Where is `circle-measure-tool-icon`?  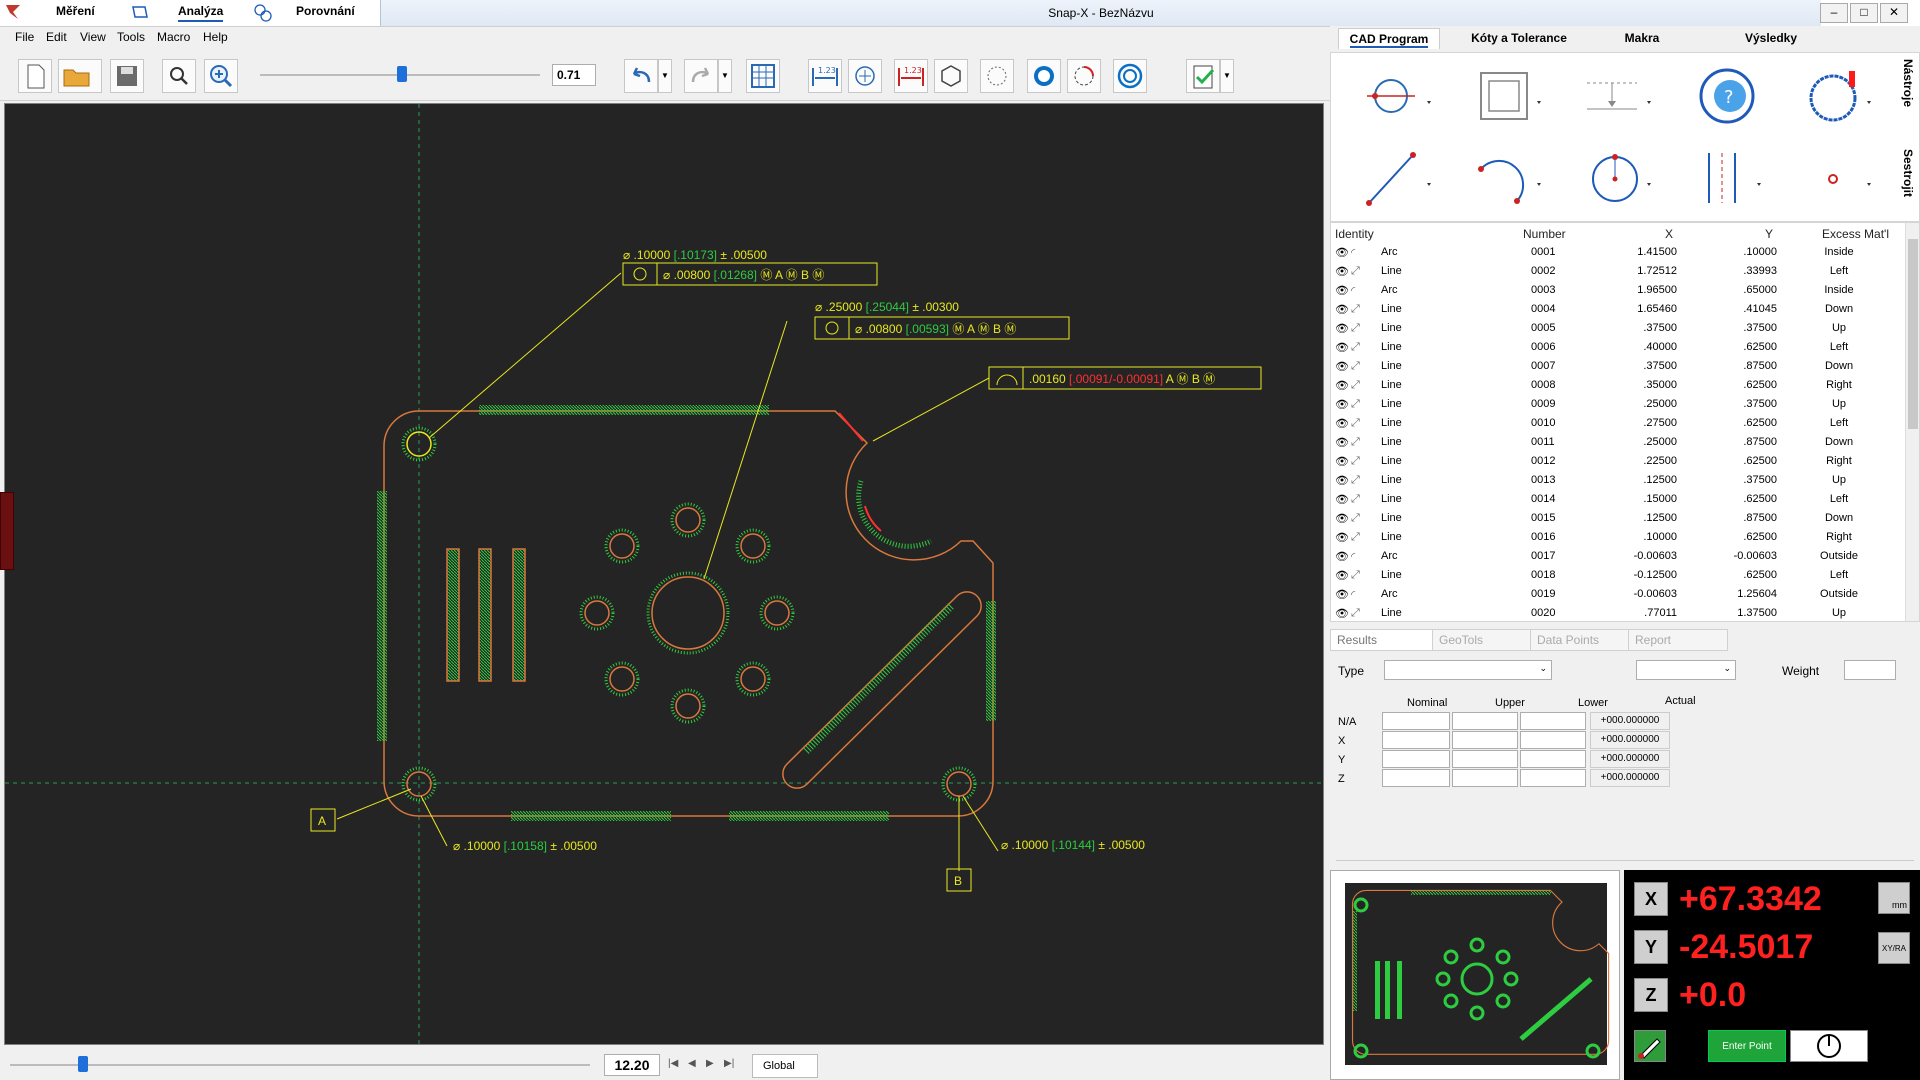
circle-measure-tool-icon is located at coordinates (1397, 96).